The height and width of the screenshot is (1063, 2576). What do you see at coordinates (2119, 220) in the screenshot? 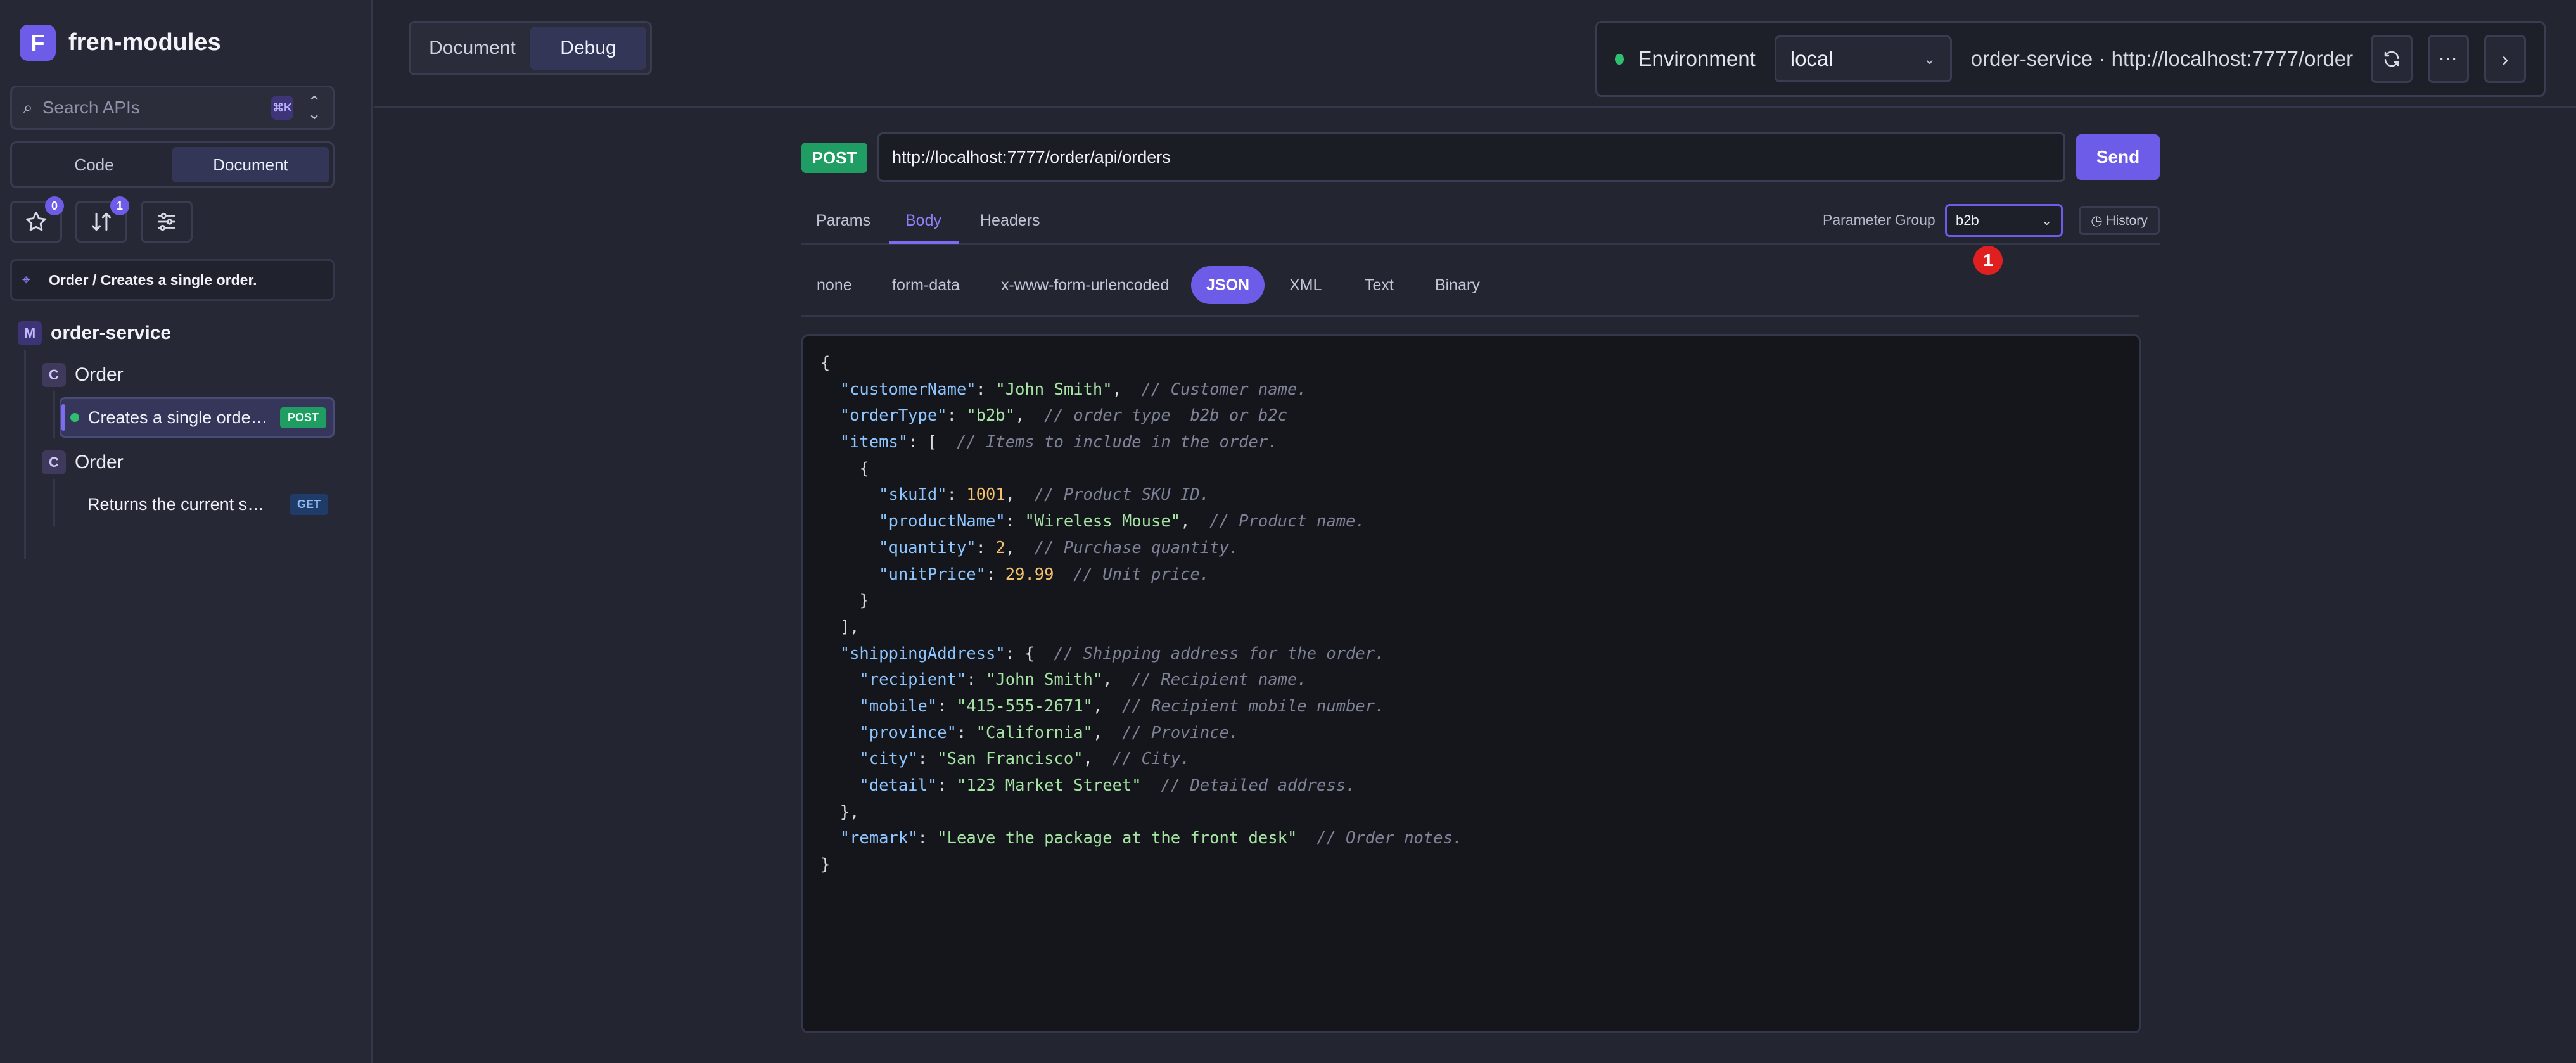
I see `history-button: ◷ History` at bounding box center [2119, 220].